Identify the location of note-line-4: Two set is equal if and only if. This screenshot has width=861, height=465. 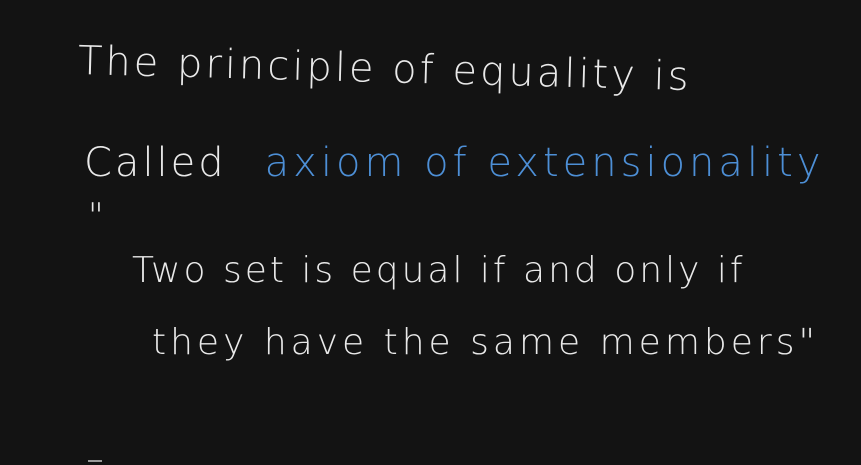
(439, 270).